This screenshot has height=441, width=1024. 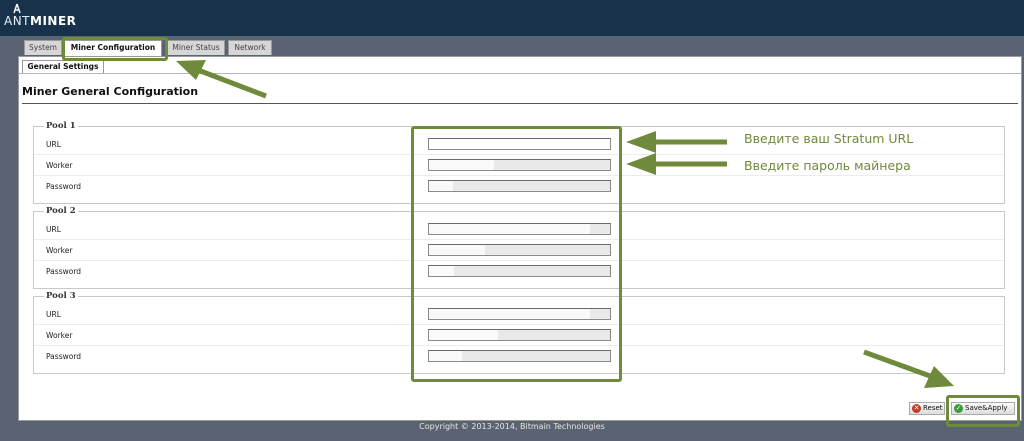 I want to click on pool-2-legend: Pool 2, so click(x=61, y=211).